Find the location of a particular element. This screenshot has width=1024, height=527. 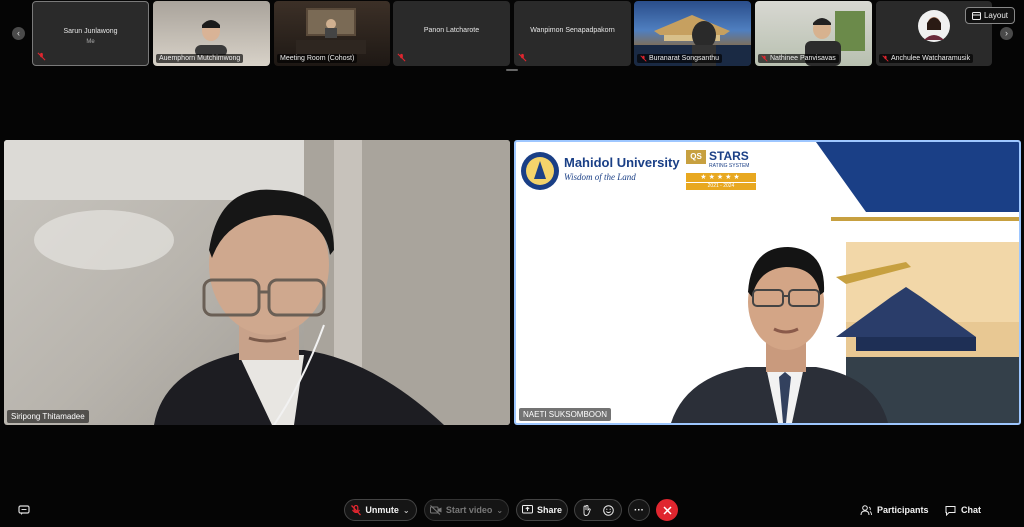

participant-name: Meeting Room (Cohost) is located at coordinates (317, 58).